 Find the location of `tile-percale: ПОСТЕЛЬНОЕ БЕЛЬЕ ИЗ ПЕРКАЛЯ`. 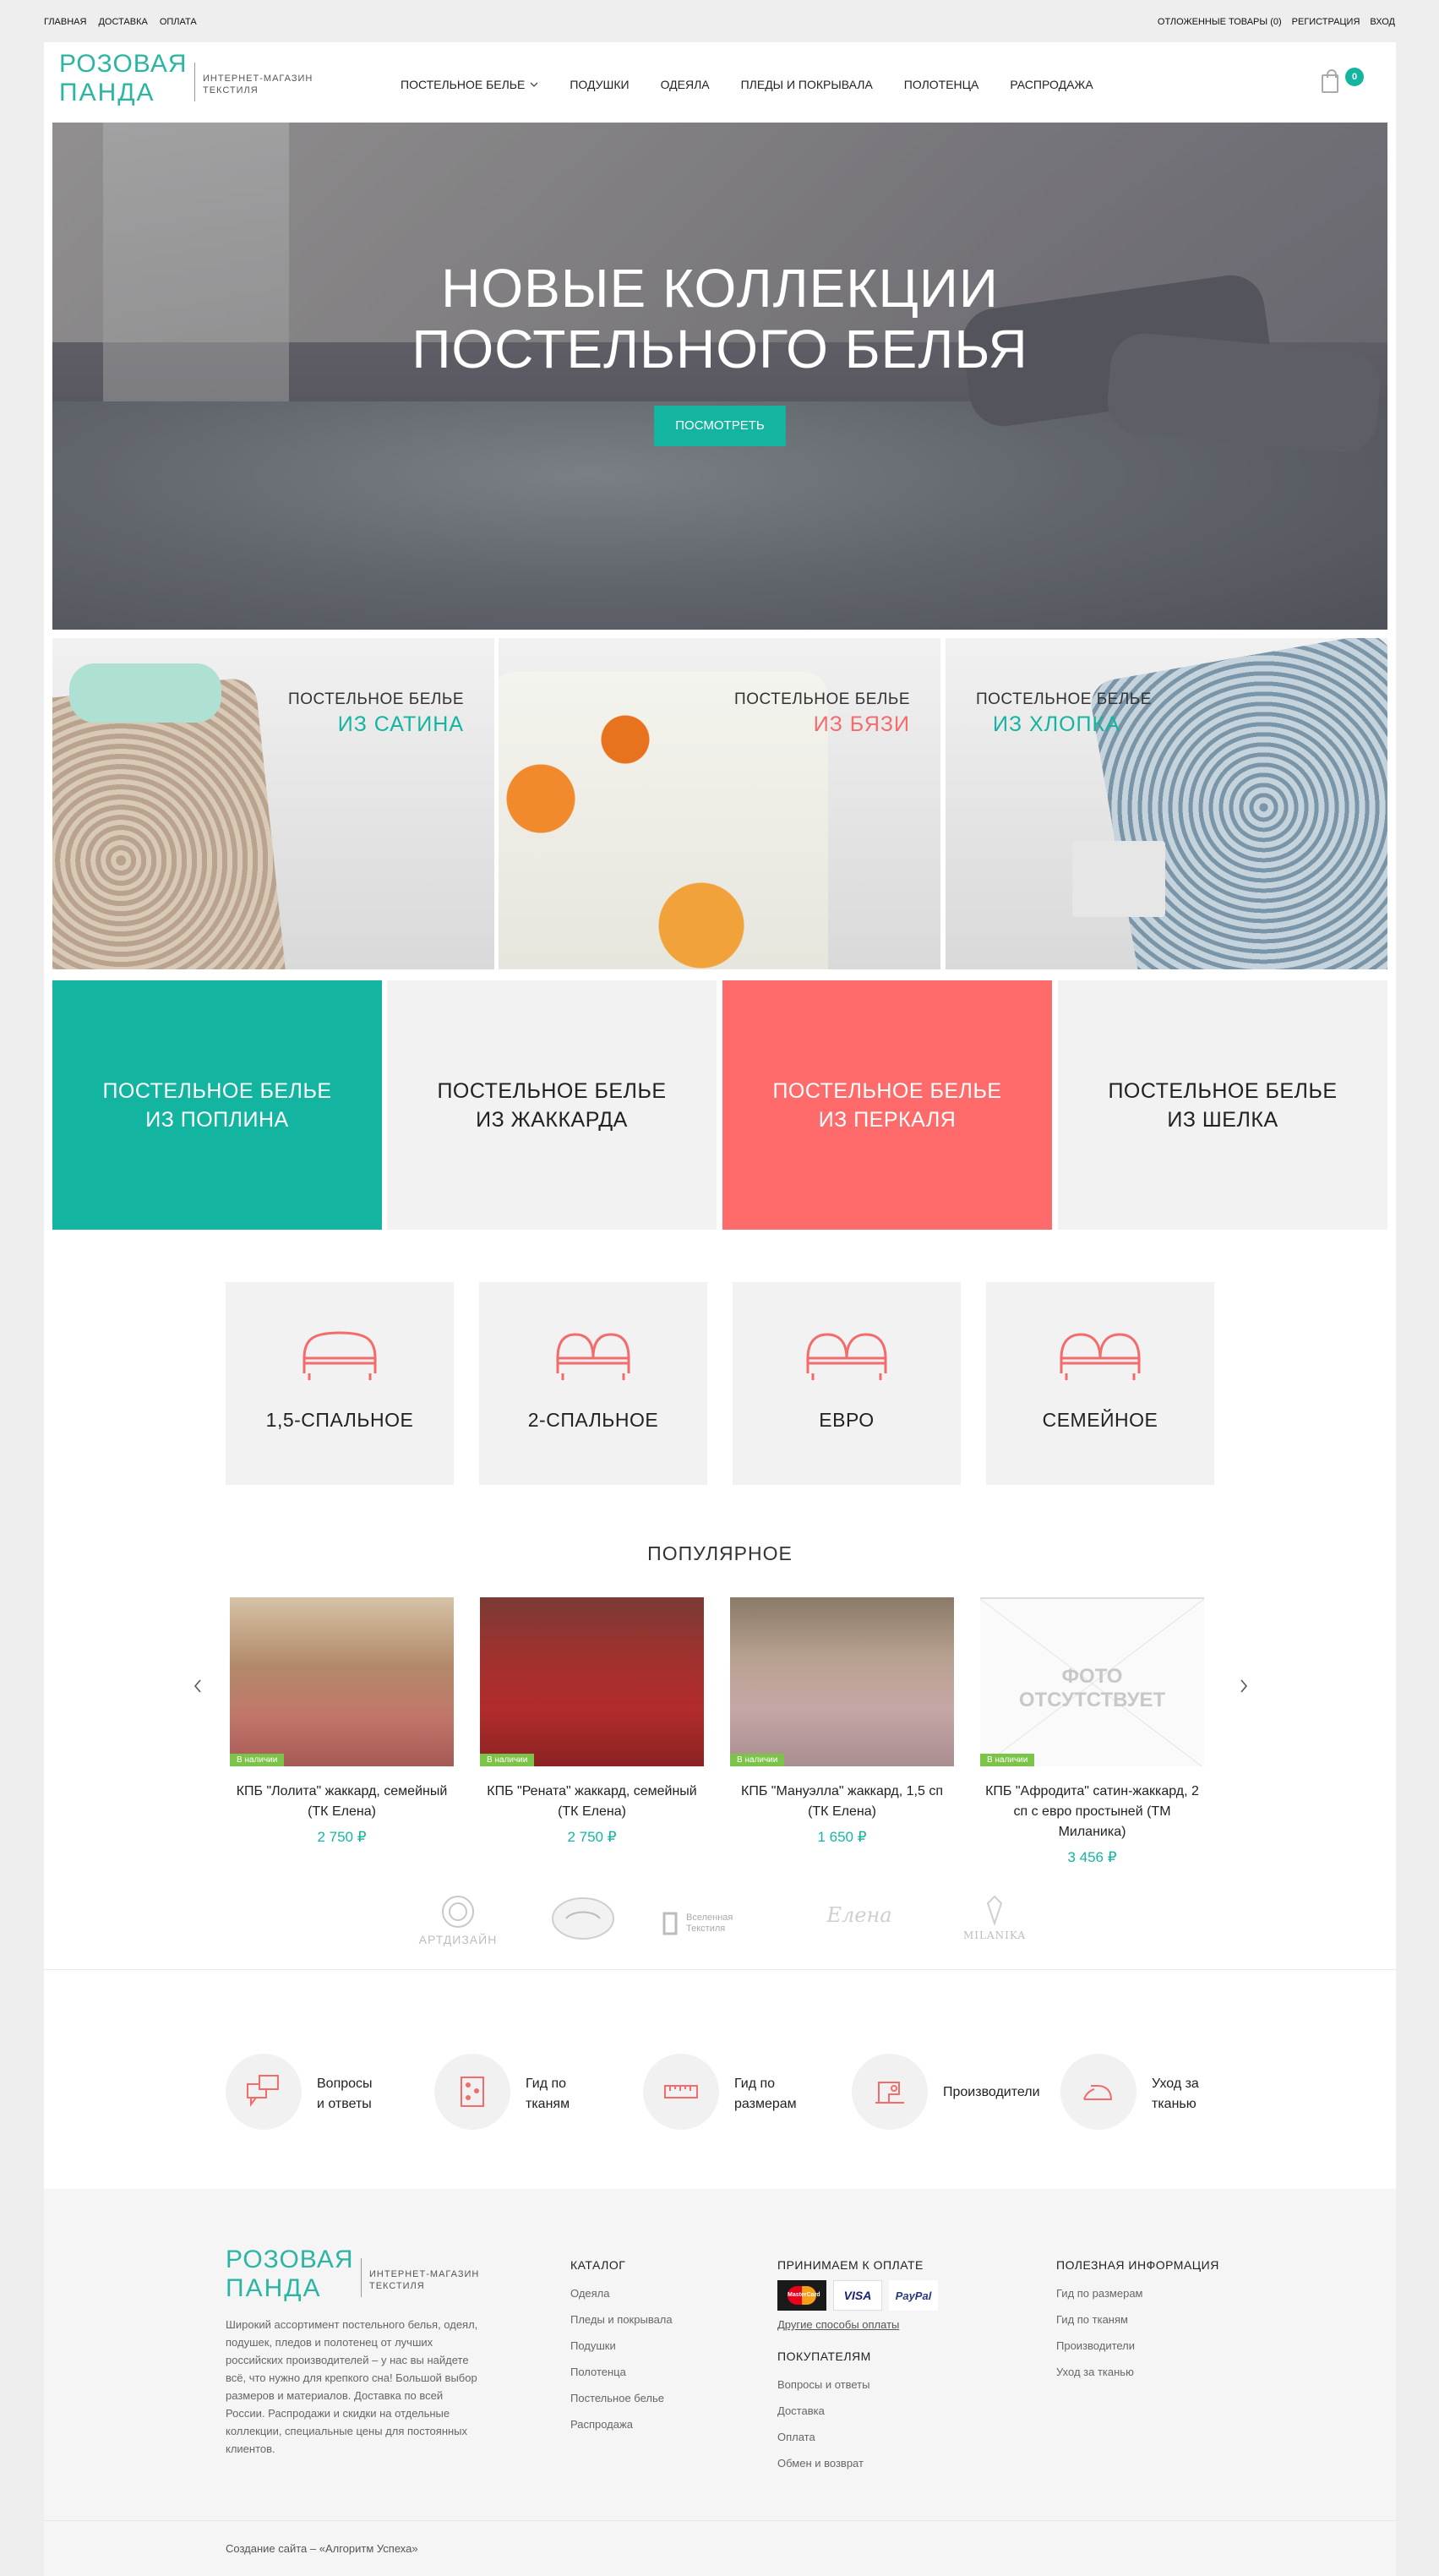

tile-percale: ПОСТЕЛЬНОЕ БЕЛЬЕ ИЗ ПЕРКАЛЯ is located at coordinates (887, 1105).